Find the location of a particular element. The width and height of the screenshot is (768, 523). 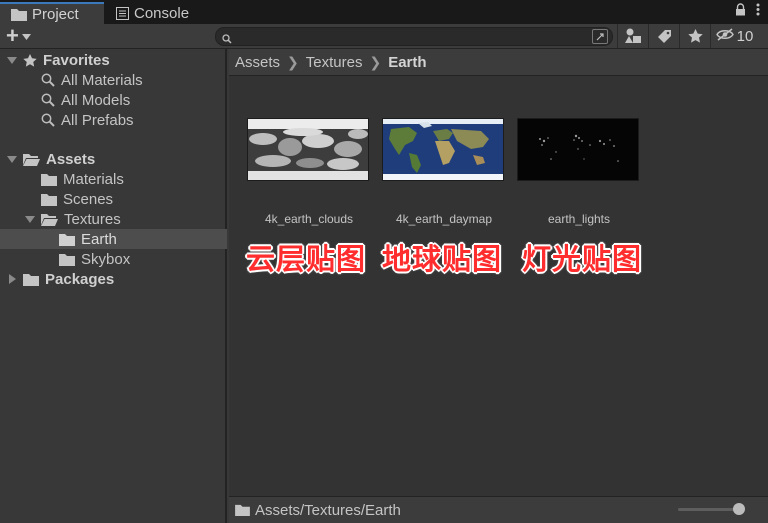

project-toolbar: + 10 is located at coordinates (384, 36).